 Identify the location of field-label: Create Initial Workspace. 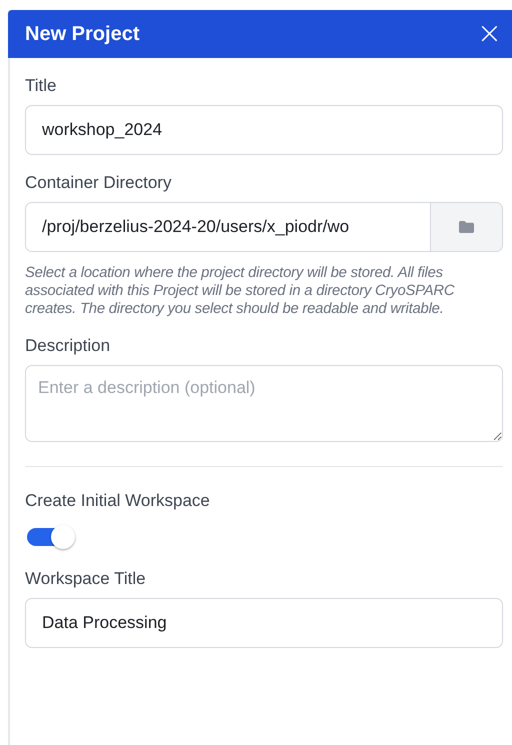
(118, 501).